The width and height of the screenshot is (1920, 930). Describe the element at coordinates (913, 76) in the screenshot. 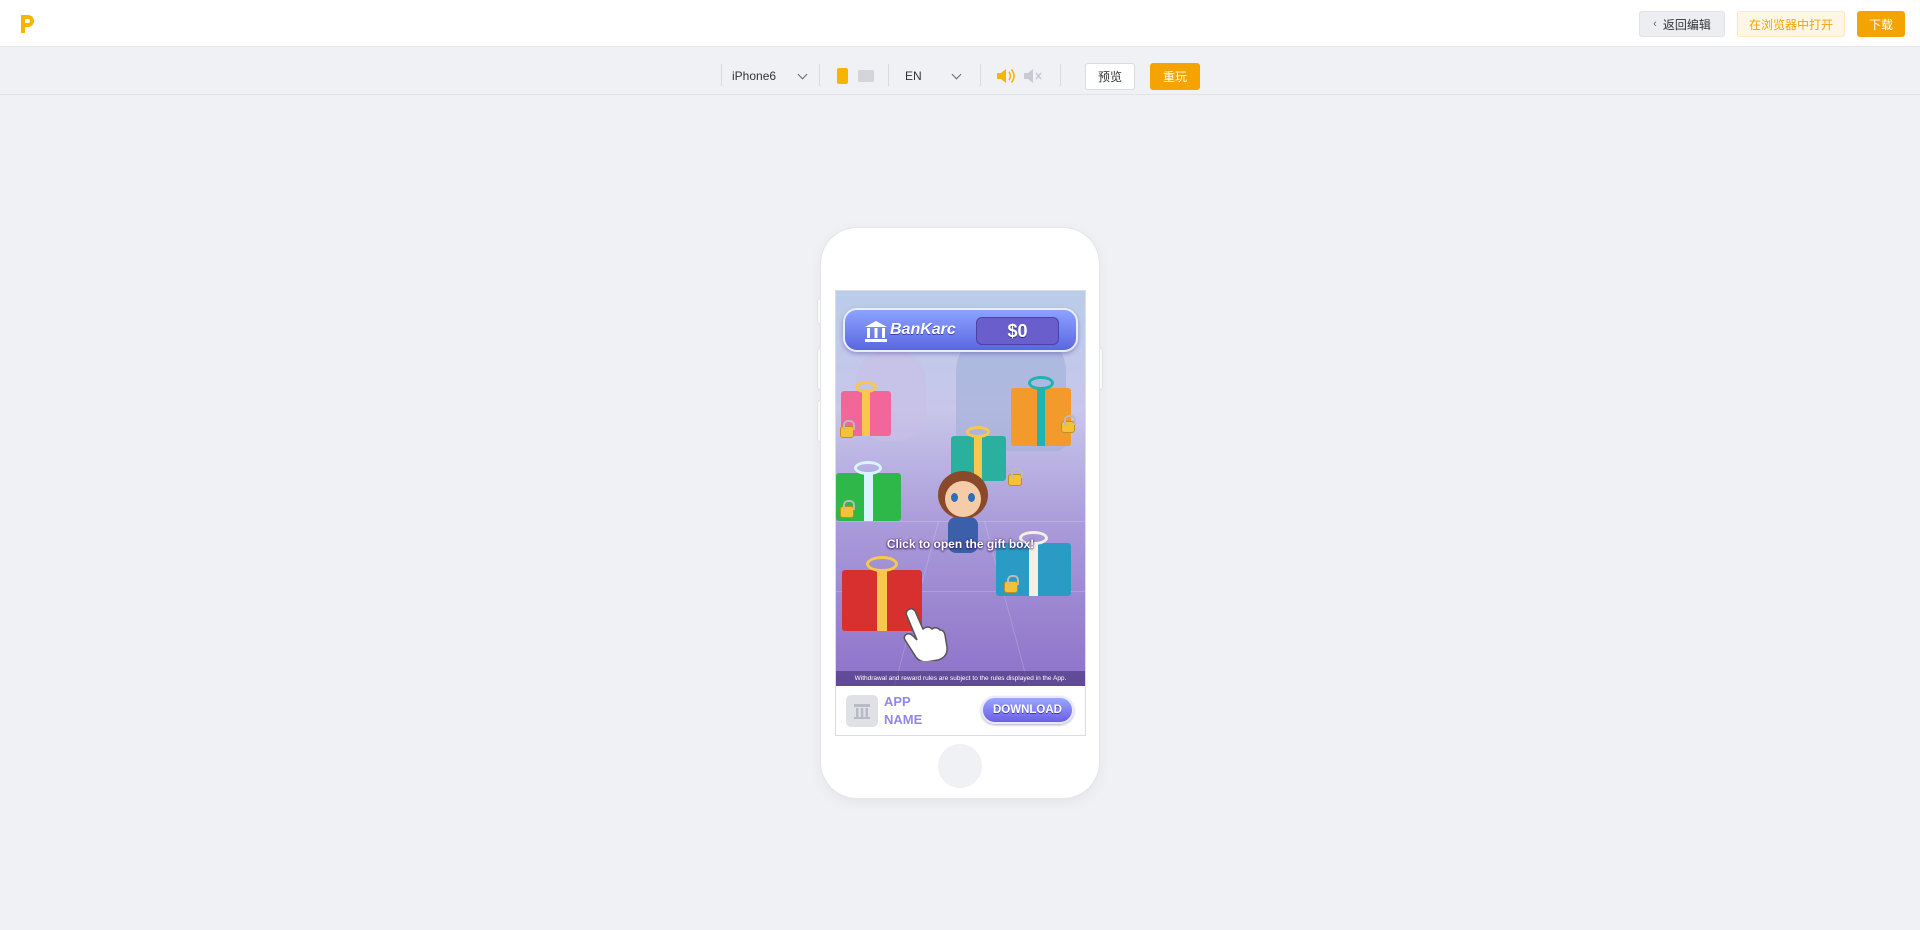

I see `language-select-value: EN` at that location.